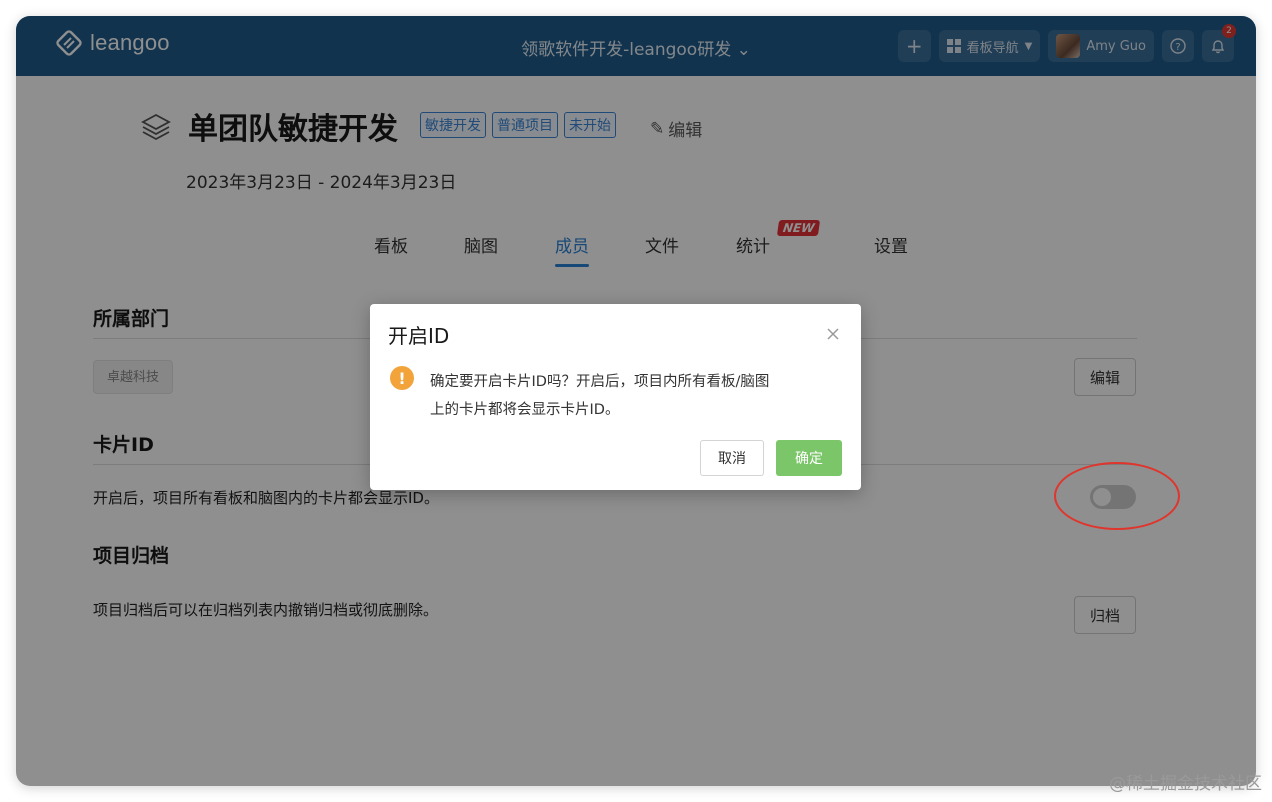 Image resolution: width=1272 pixels, height=802 pixels. I want to click on confirm-button: 确定, so click(809, 458).